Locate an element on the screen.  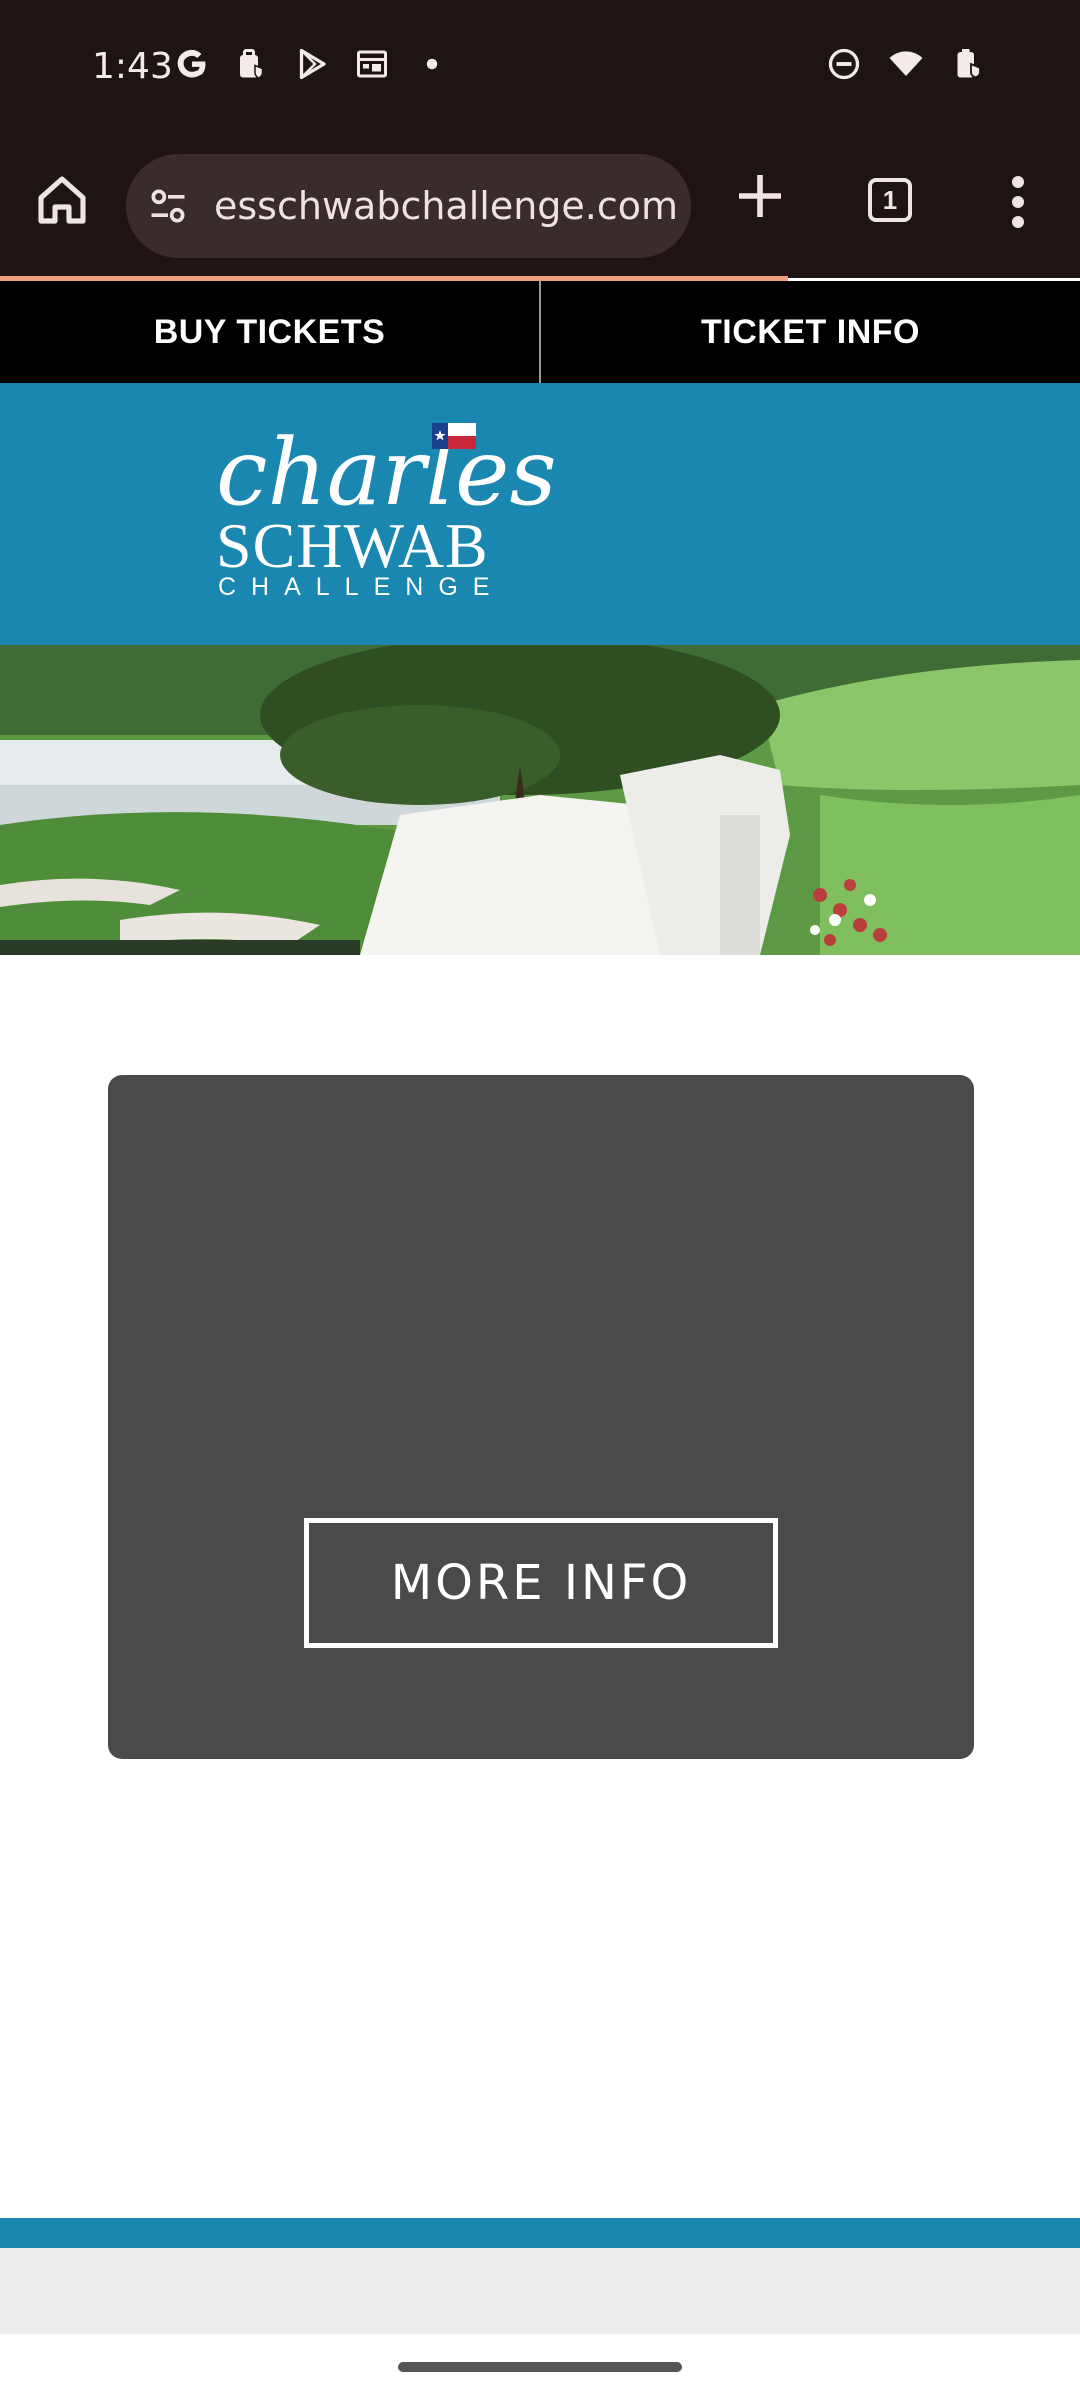
texas-flag-icon is located at coordinates (454, 436).